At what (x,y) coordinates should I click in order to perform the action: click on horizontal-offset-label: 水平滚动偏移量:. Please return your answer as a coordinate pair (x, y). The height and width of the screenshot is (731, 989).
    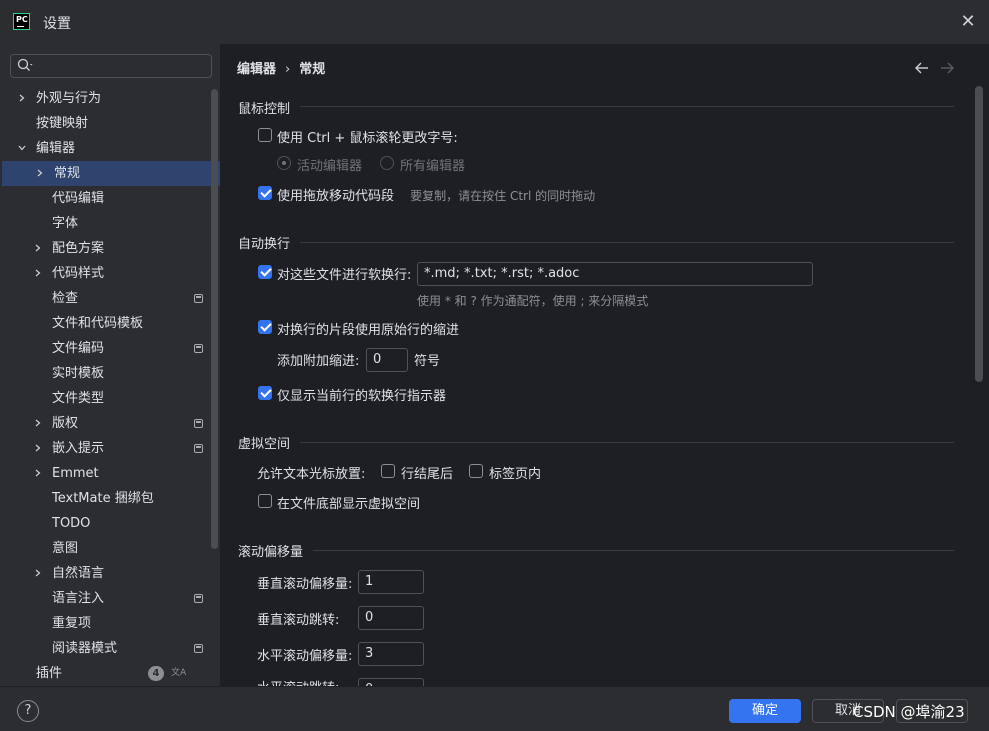
    Looking at the image, I should click on (305, 656).